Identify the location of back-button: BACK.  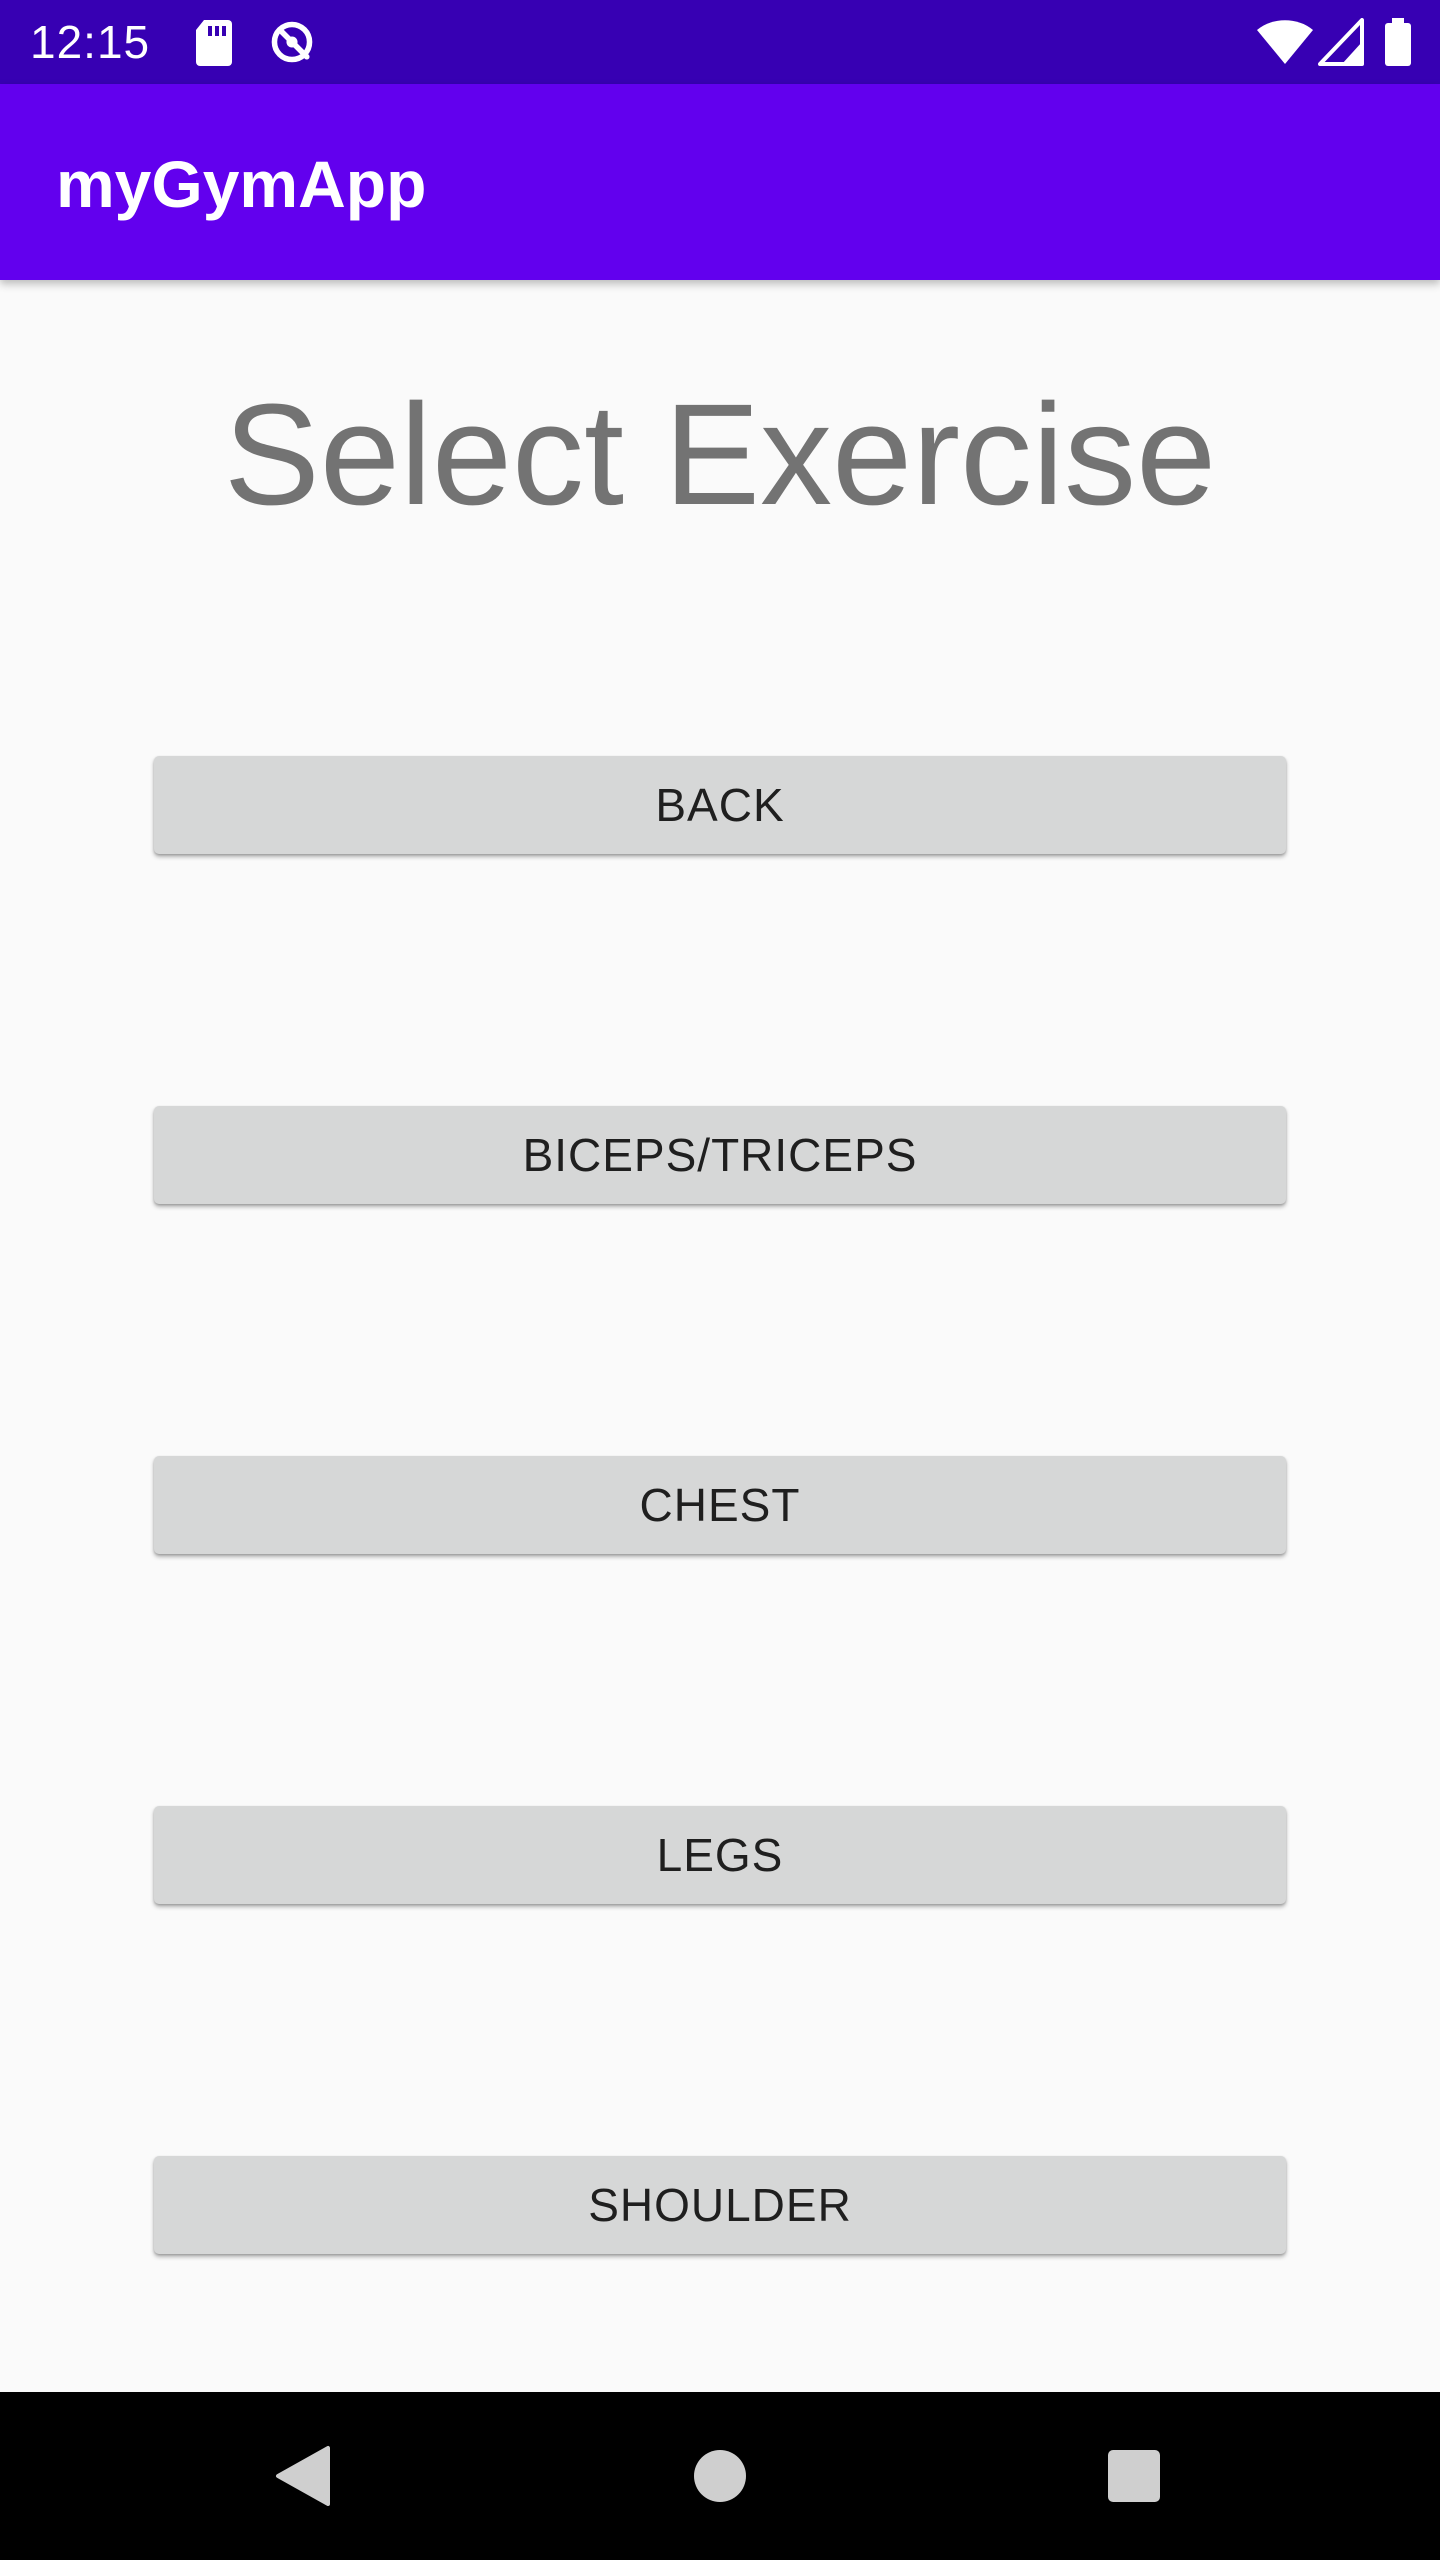
(720, 805).